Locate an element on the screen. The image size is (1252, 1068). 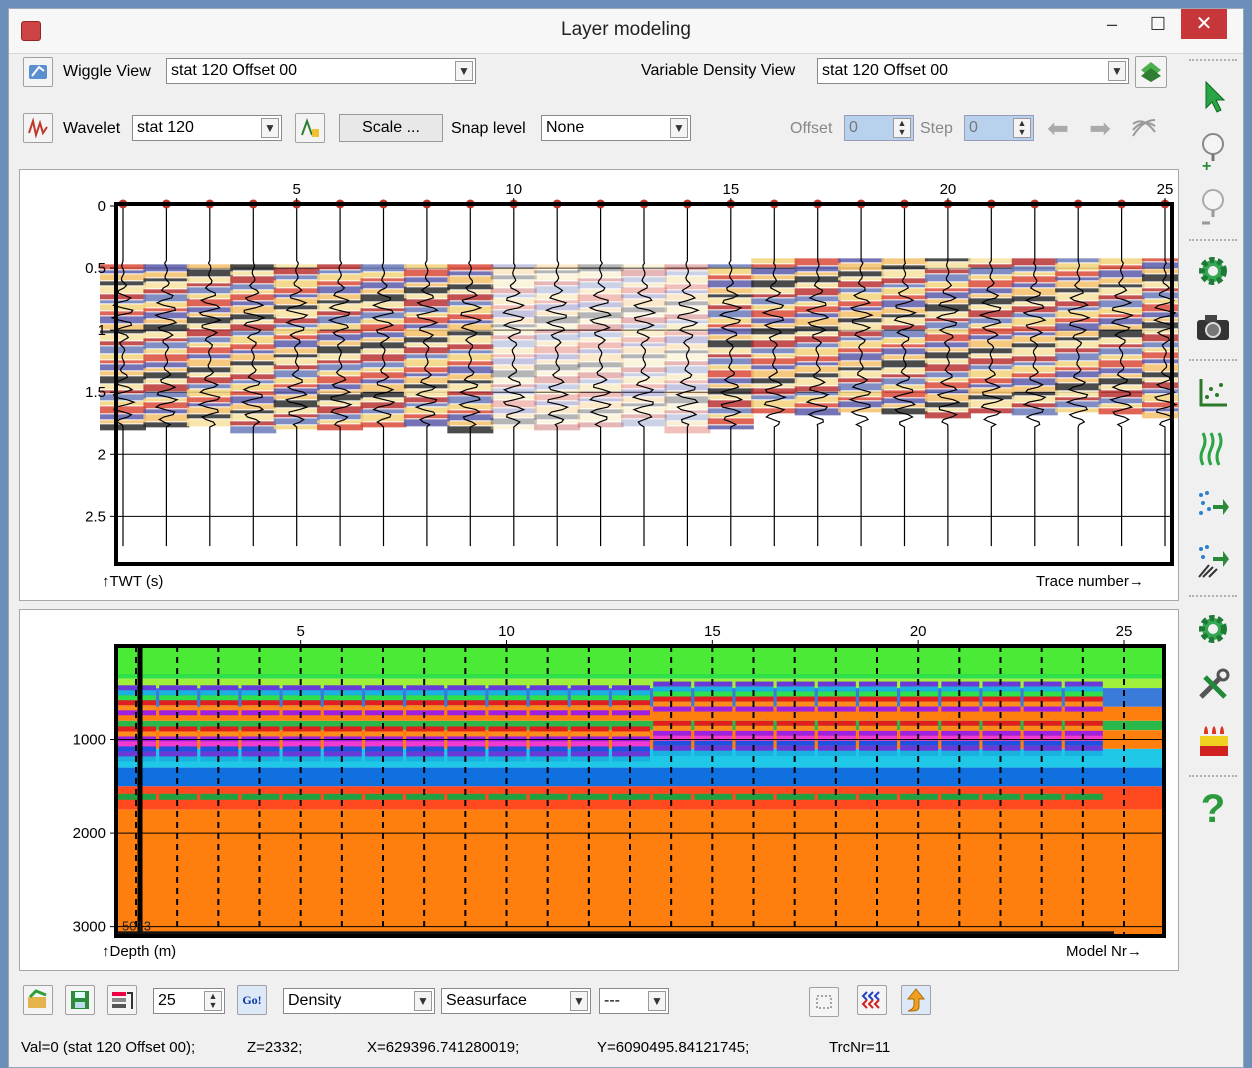
help-icon: ? is located at coordinates (1213, 809).